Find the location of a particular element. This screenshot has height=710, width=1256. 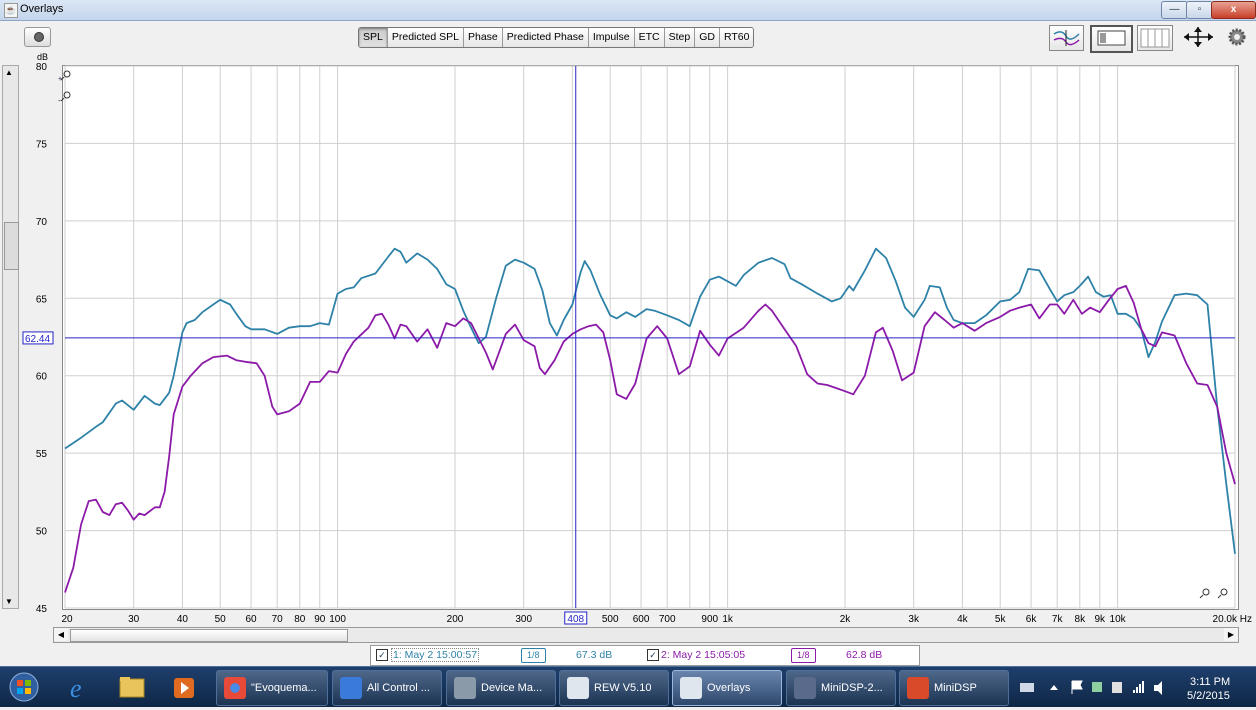

y-tick-label: 45 is located at coordinates (42, 609).